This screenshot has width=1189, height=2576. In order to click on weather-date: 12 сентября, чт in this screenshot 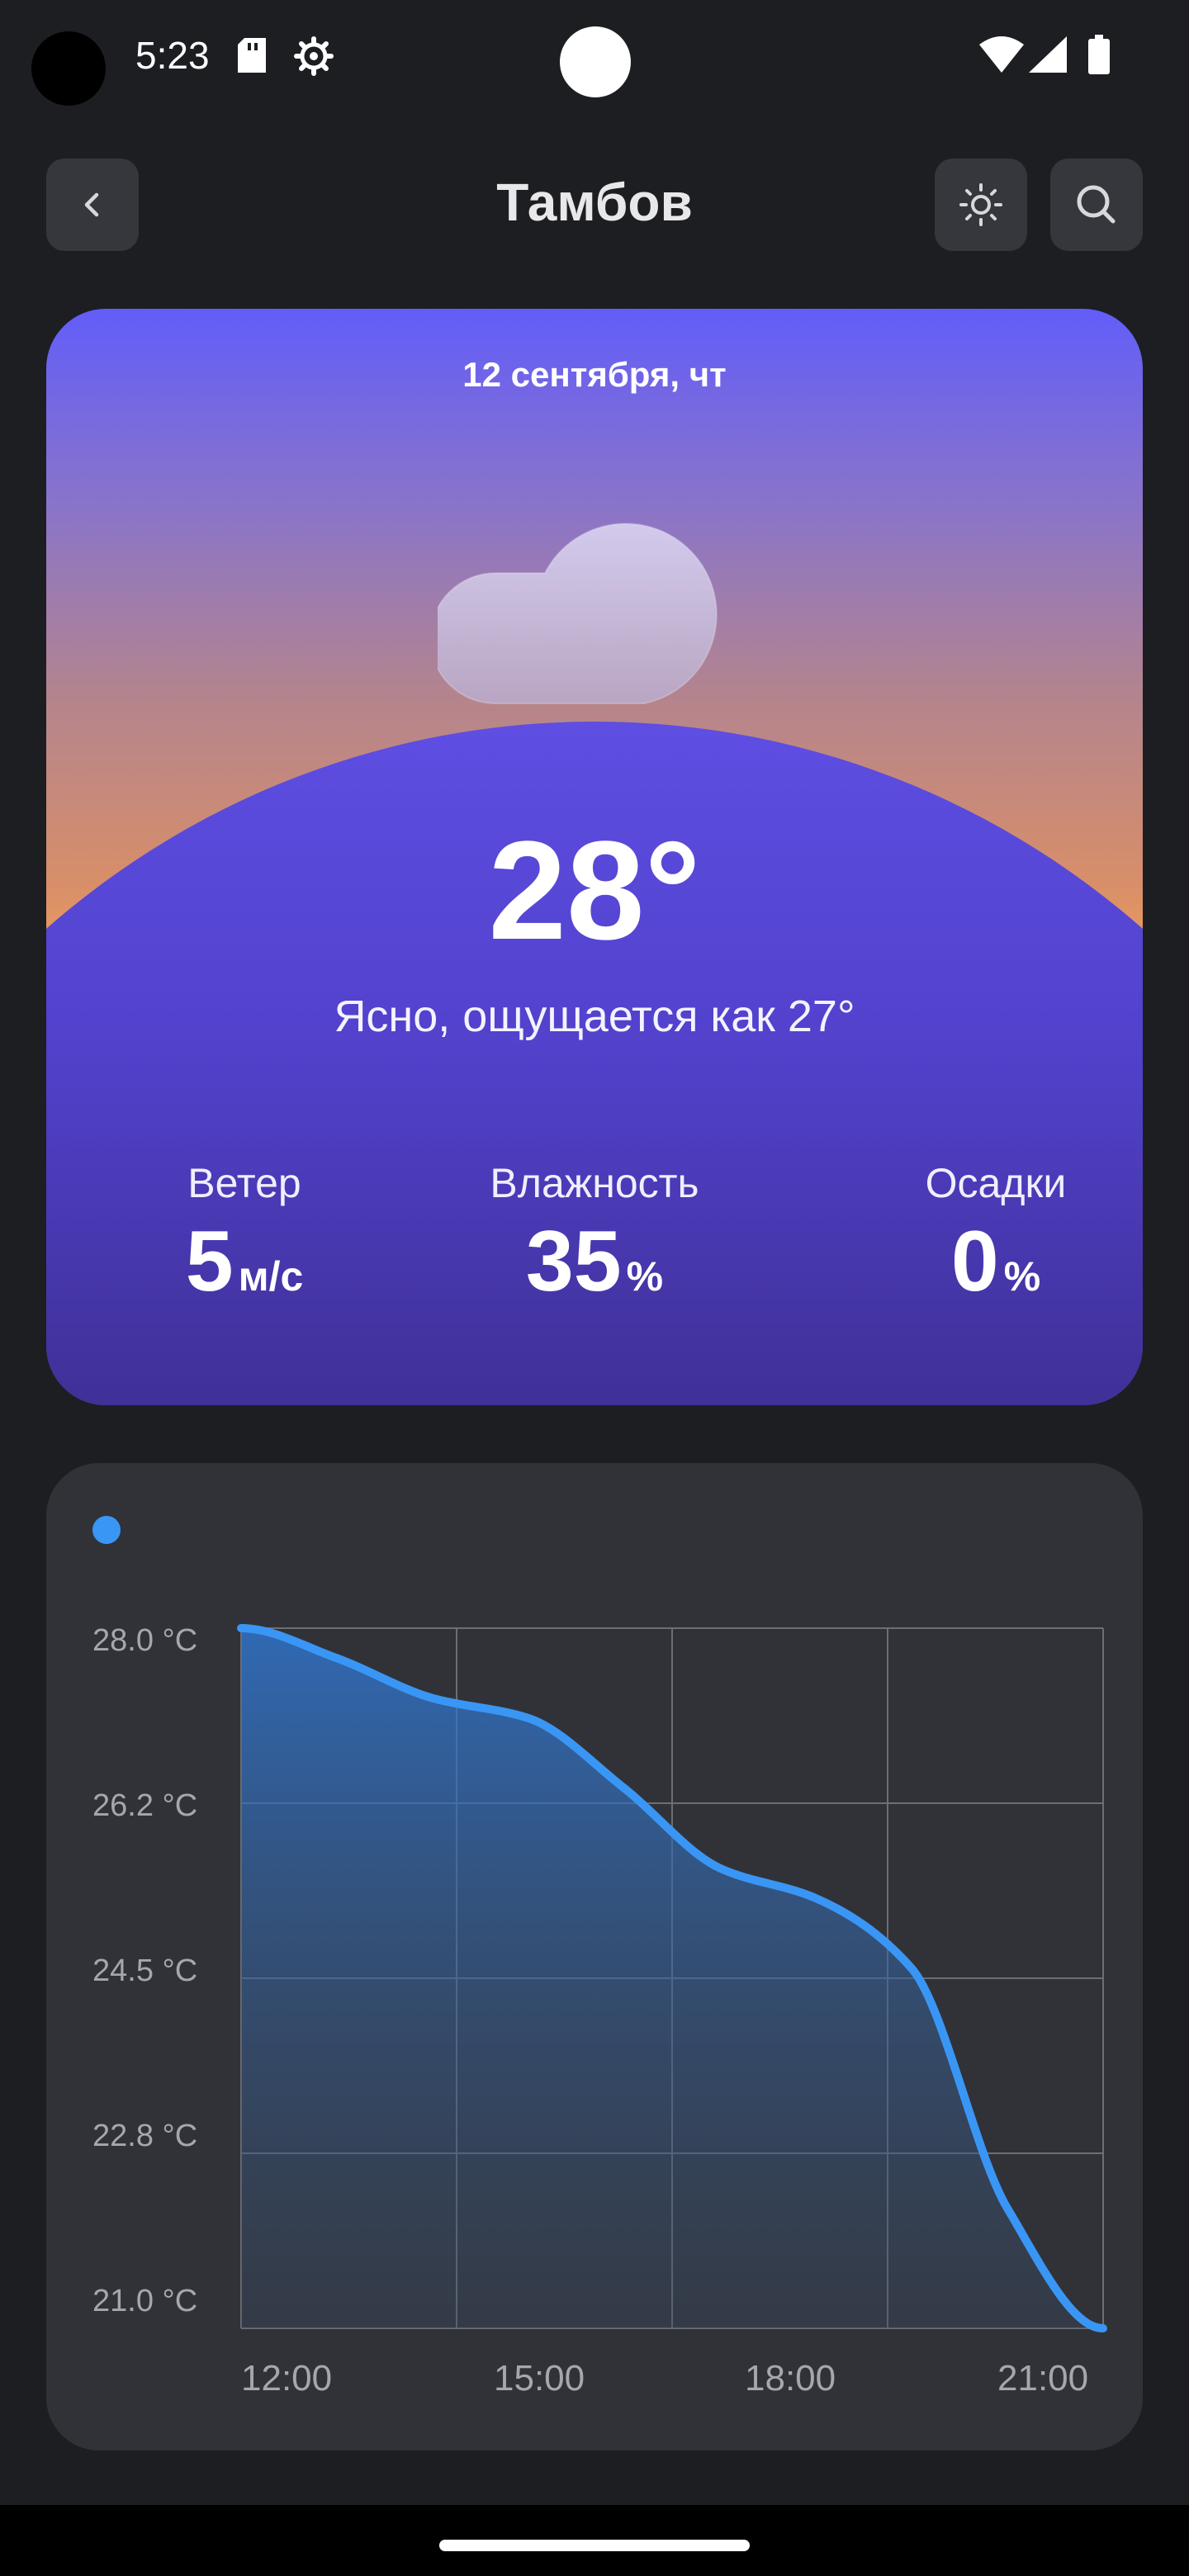, I will do `click(594, 374)`.